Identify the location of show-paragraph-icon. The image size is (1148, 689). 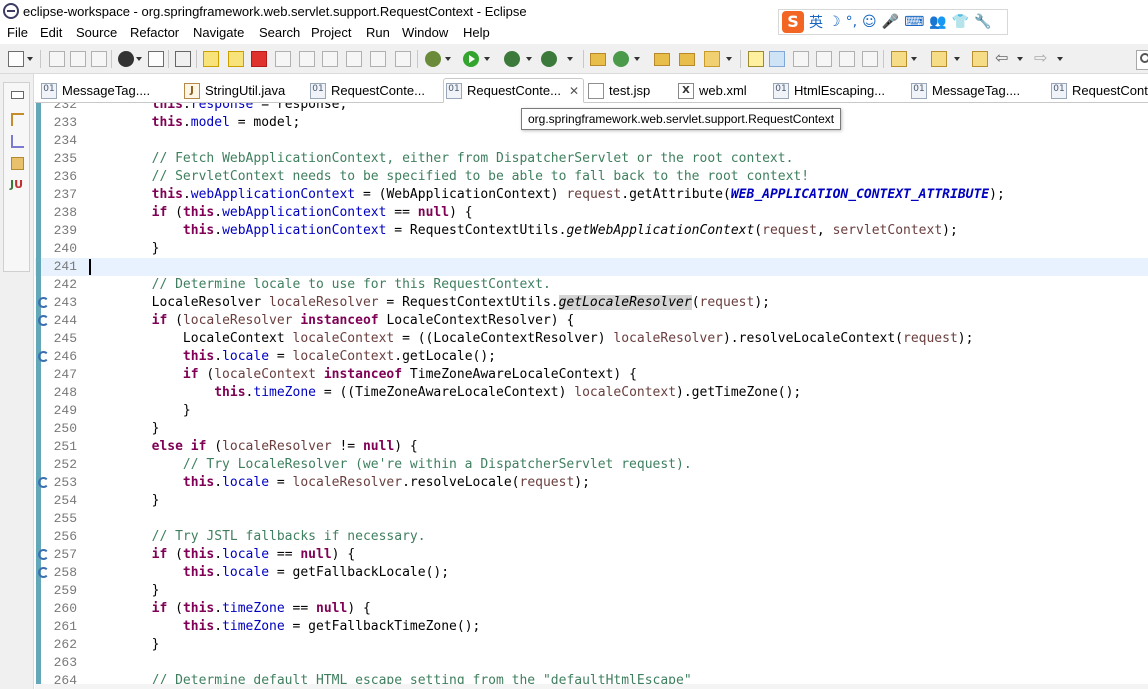
(870, 59).